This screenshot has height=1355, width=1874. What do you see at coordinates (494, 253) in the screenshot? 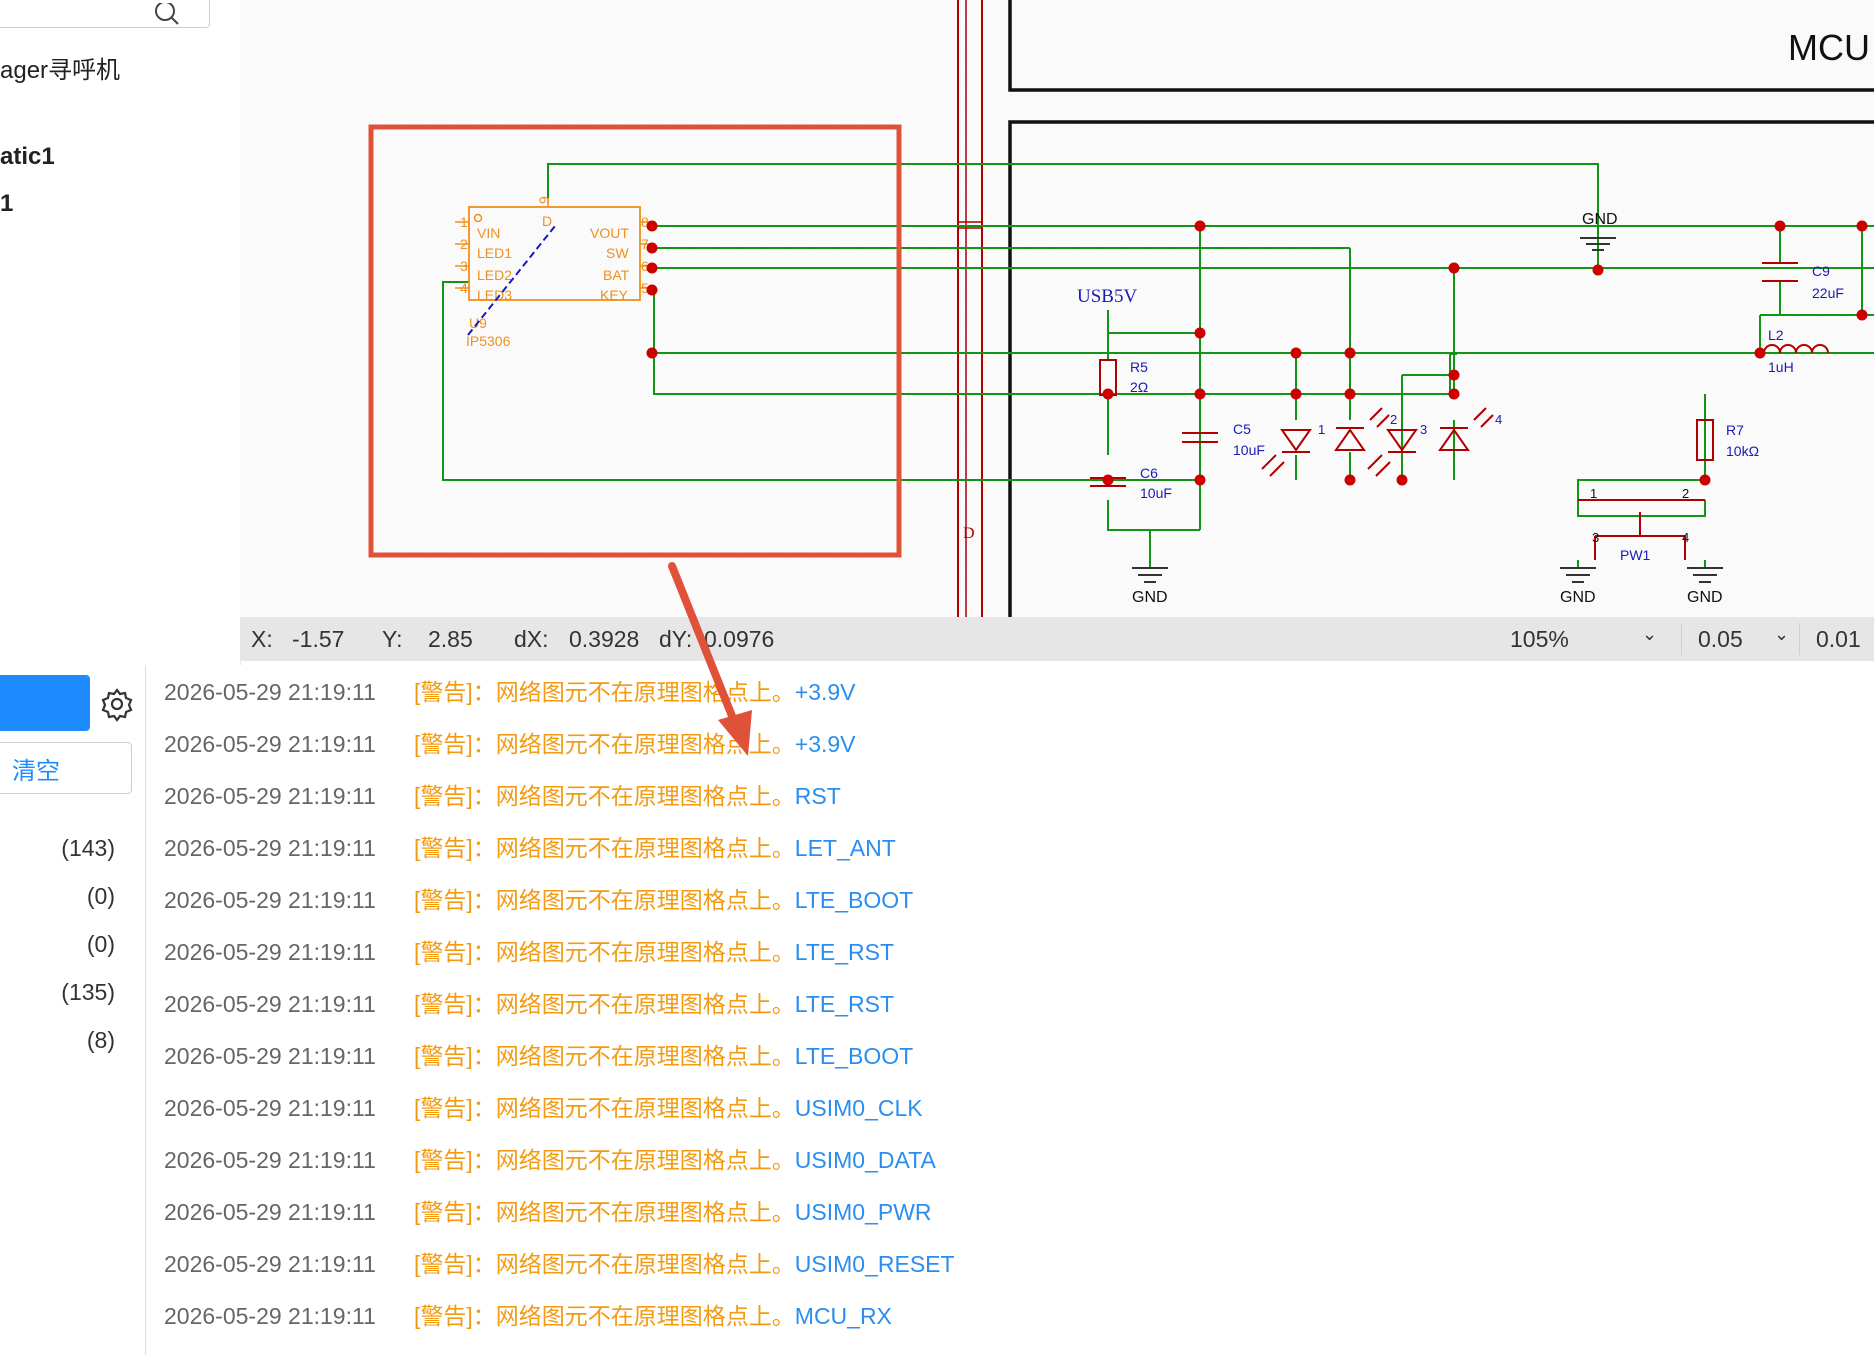
I see `svg-text: LED1` at bounding box center [494, 253].